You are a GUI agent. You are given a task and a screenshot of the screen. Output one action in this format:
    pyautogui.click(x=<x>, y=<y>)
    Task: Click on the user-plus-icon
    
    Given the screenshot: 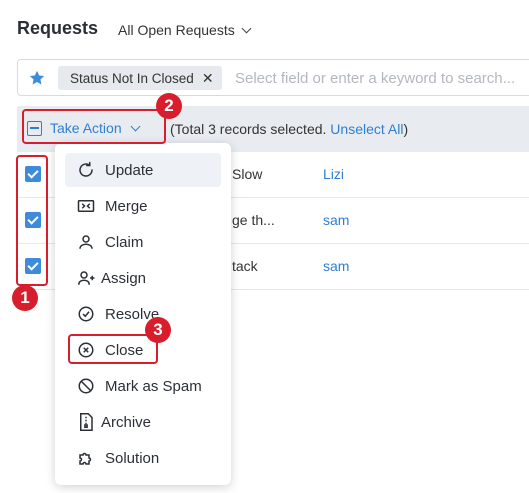 What is the action you would take?
    pyautogui.click(x=86, y=278)
    